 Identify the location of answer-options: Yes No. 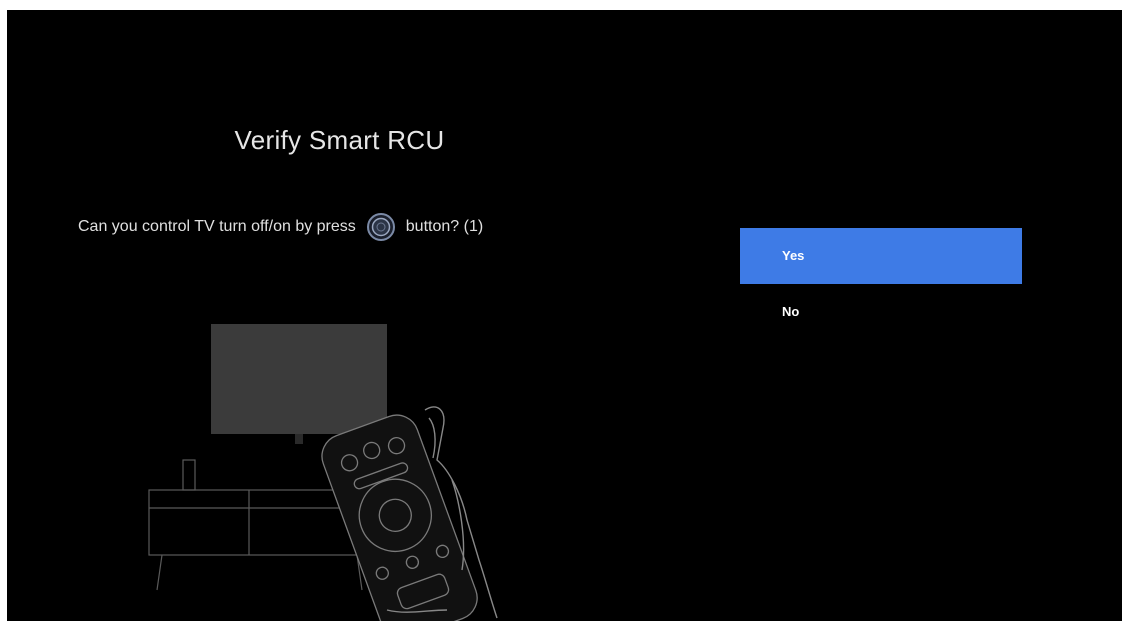
(881, 284).